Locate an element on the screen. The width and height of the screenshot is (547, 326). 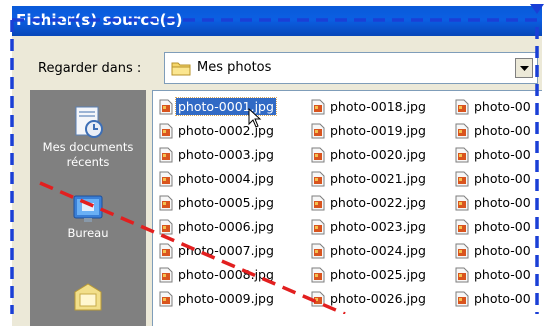
file-name: photo-0009.jpg is located at coordinates (226, 298).